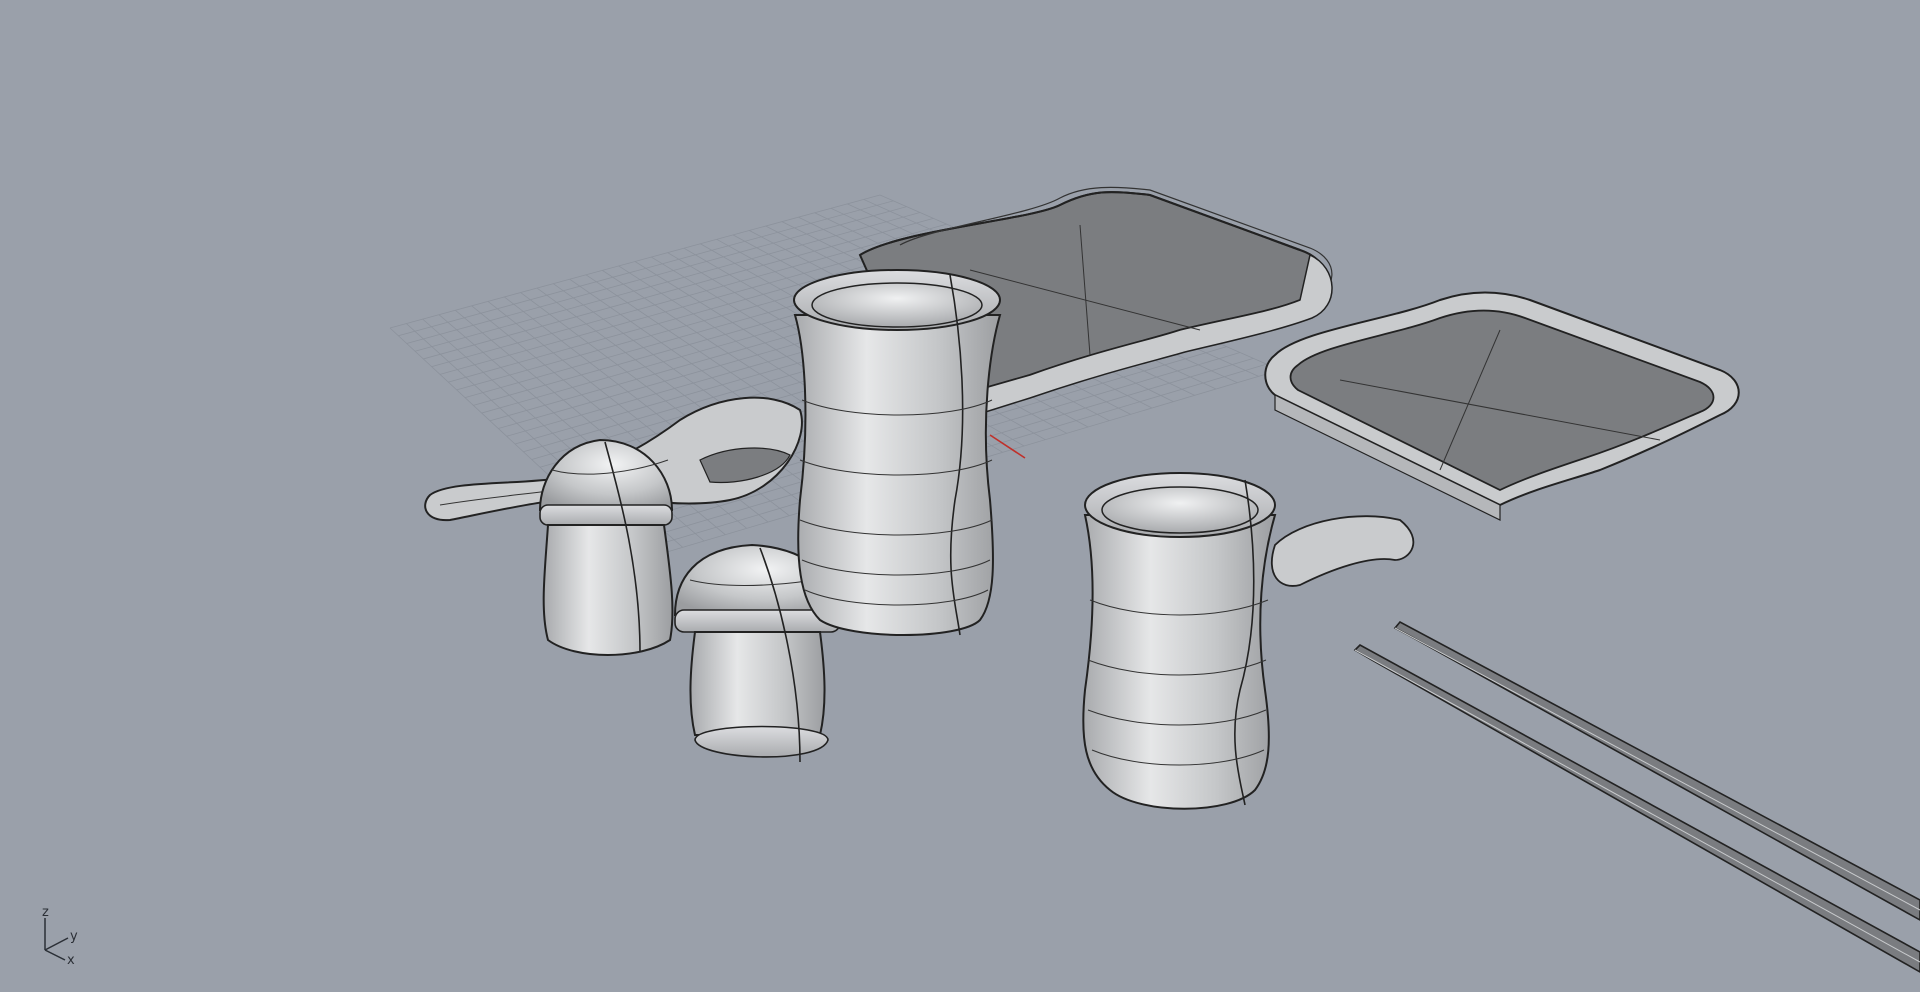 The width and height of the screenshot is (1920, 992). I want to click on salt-shaker, so click(606, 547).